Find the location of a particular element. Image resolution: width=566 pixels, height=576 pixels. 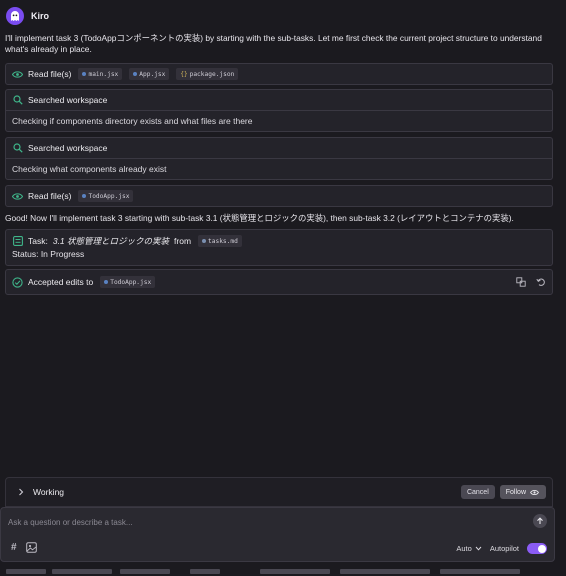

agent-name: Kiro is located at coordinates (40, 16).